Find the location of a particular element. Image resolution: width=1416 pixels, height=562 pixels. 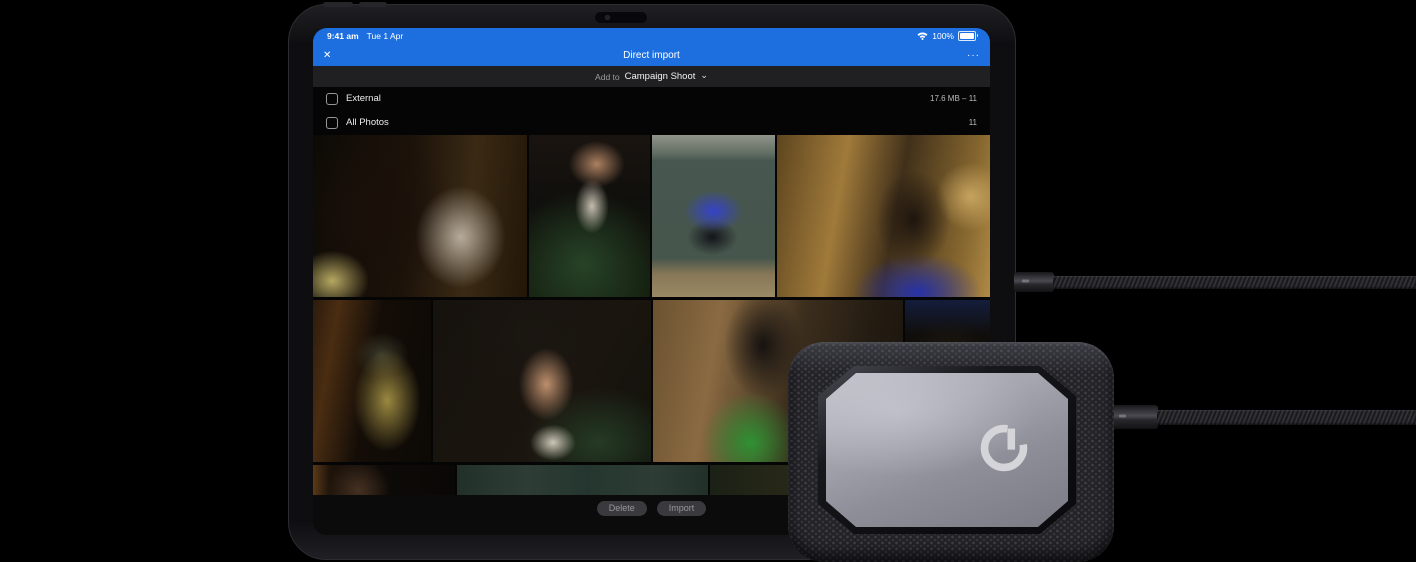

status-bar: 9:41 am Tue 1 Apr 100% is located at coordinates (651, 36).